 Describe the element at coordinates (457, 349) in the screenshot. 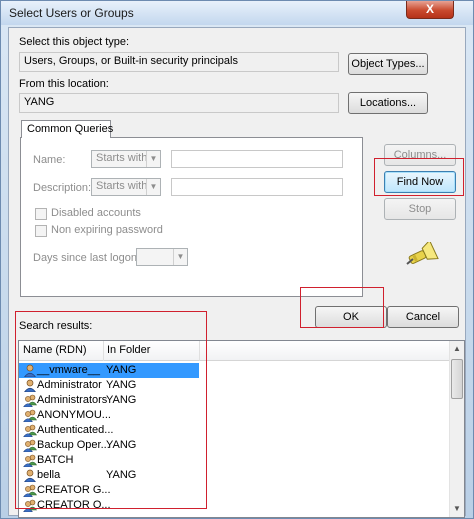

I see `scroll-up-icon: ▲` at that location.